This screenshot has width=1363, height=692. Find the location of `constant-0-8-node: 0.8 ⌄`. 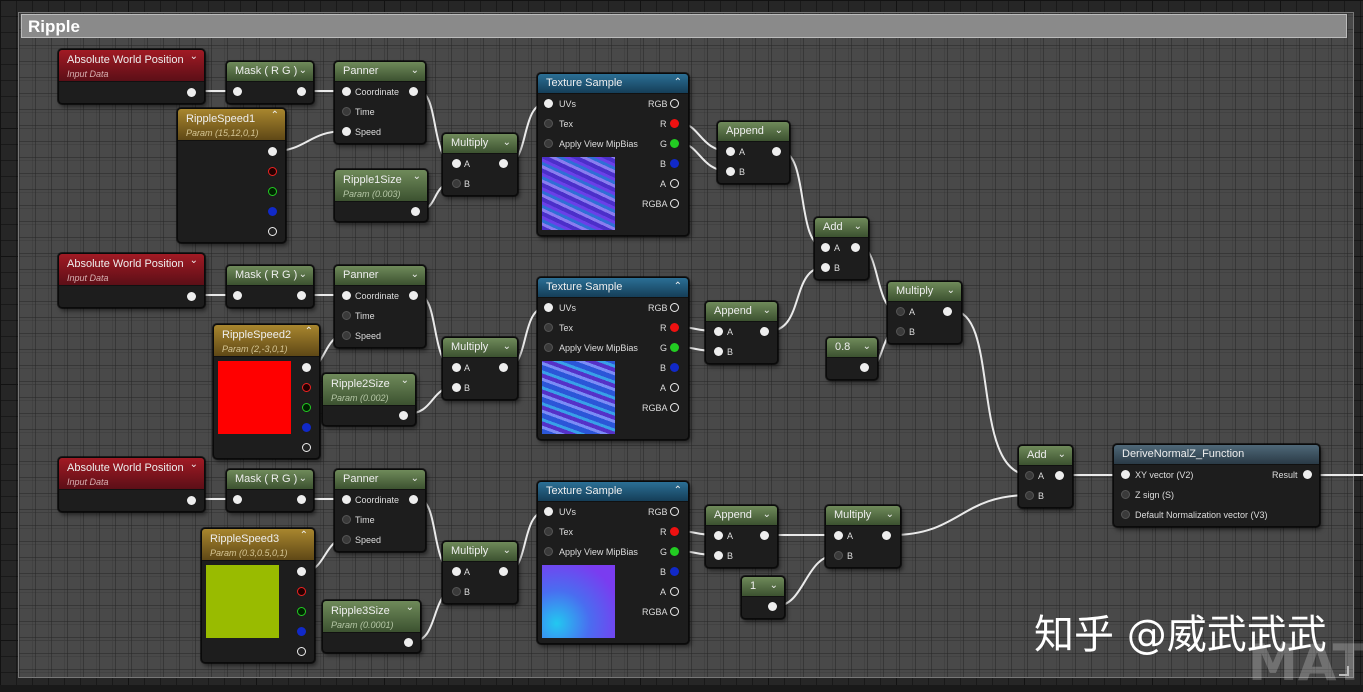

constant-0-8-node: 0.8 ⌄ is located at coordinates (852, 358).